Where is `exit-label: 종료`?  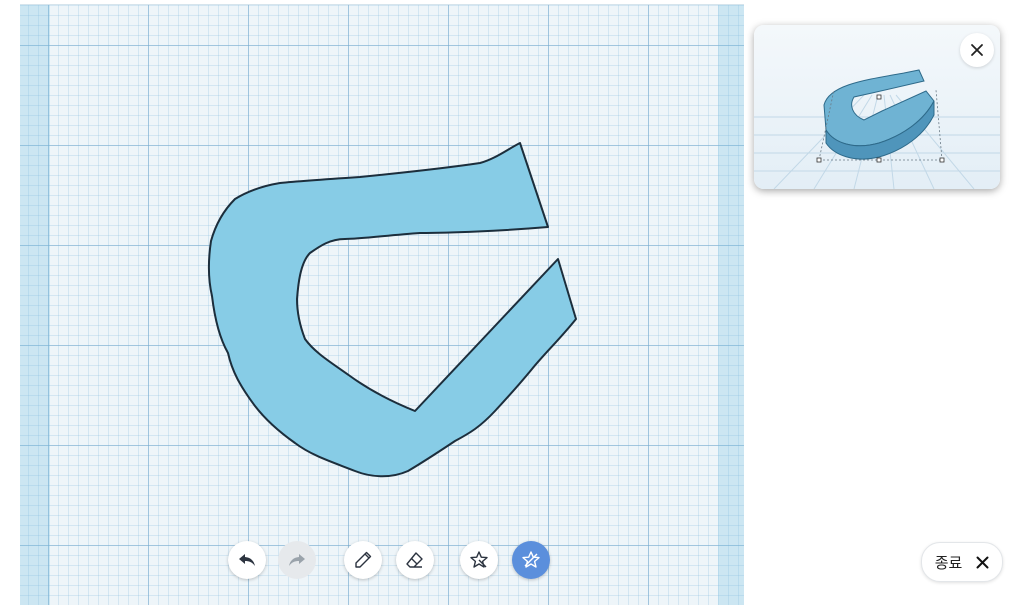
exit-label: 종료 is located at coordinates (948, 563).